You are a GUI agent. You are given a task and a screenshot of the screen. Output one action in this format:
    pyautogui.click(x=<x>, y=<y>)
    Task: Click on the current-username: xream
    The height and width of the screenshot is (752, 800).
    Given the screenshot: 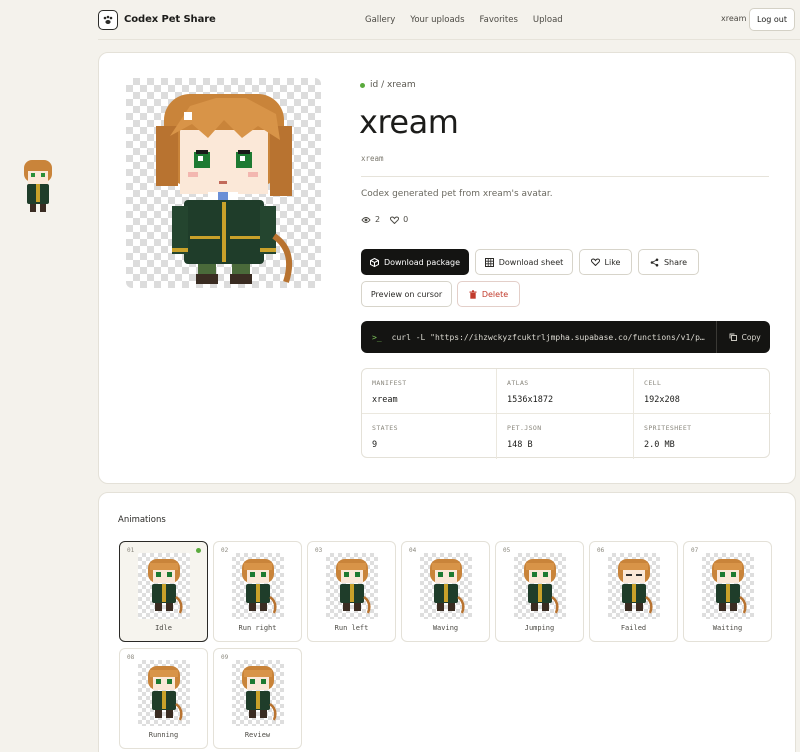 What is the action you would take?
    pyautogui.click(x=734, y=18)
    